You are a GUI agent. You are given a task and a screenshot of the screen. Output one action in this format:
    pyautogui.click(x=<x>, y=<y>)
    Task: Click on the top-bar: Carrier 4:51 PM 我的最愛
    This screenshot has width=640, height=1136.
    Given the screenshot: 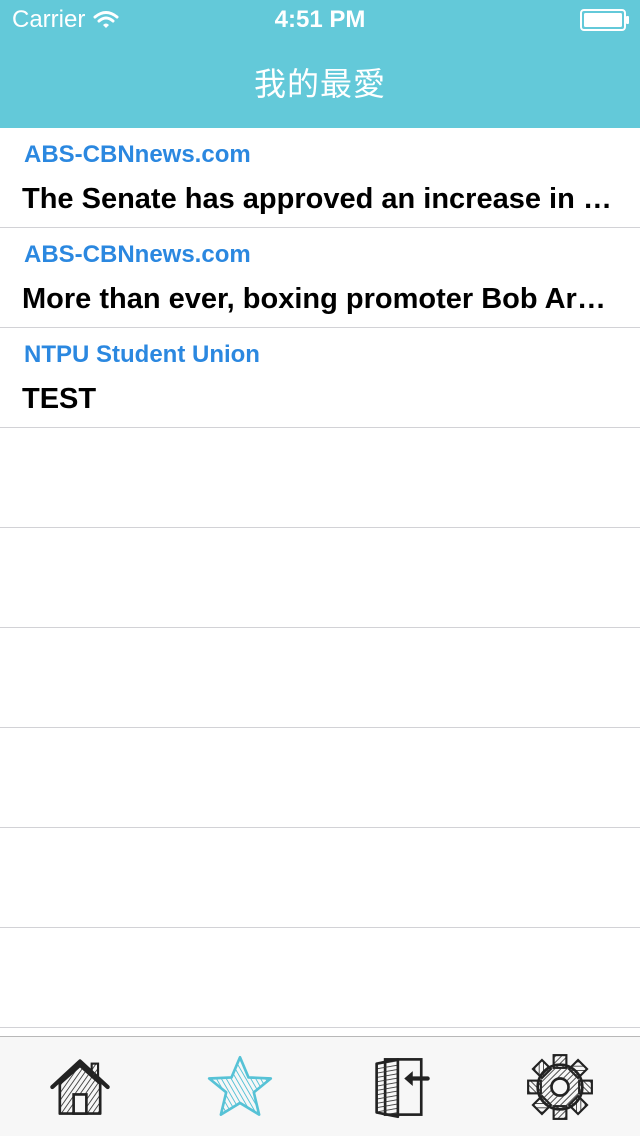 What is the action you would take?
    pyautogui.click(x=320, y=64)
    